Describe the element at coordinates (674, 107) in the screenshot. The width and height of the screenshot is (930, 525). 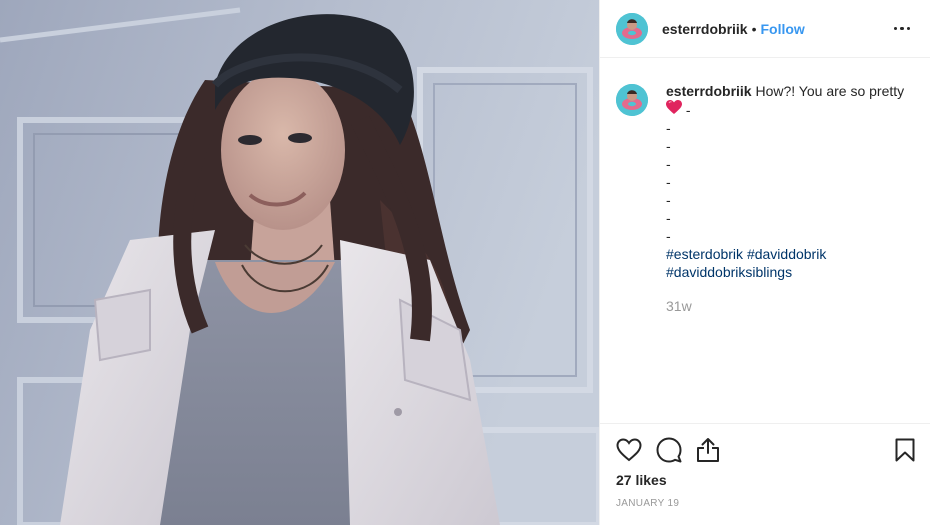
I see `red-heart-emoji-icon` at that location.